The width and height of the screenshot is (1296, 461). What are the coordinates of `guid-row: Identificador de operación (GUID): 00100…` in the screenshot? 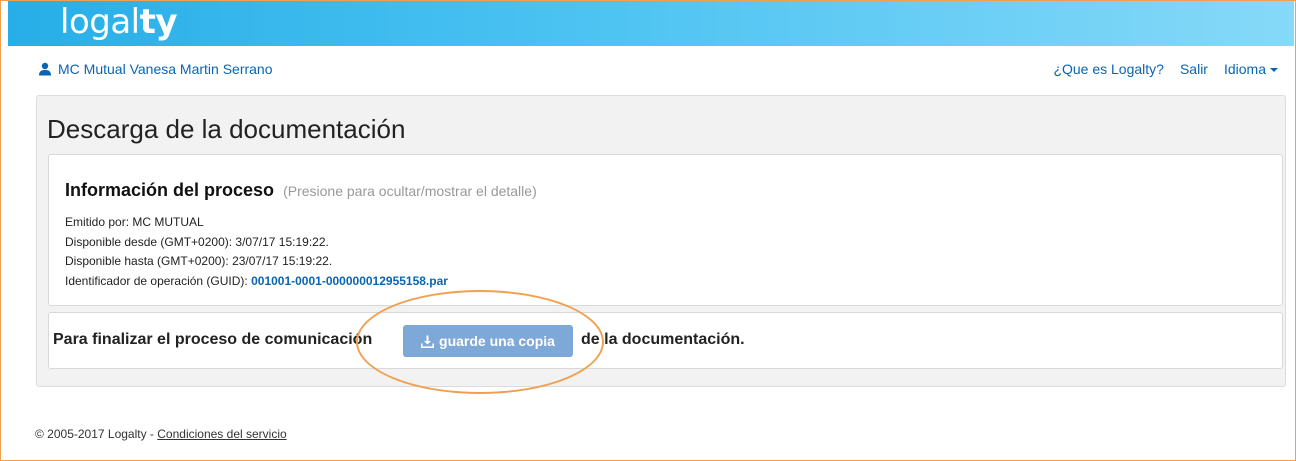 It's located at (256, 282).